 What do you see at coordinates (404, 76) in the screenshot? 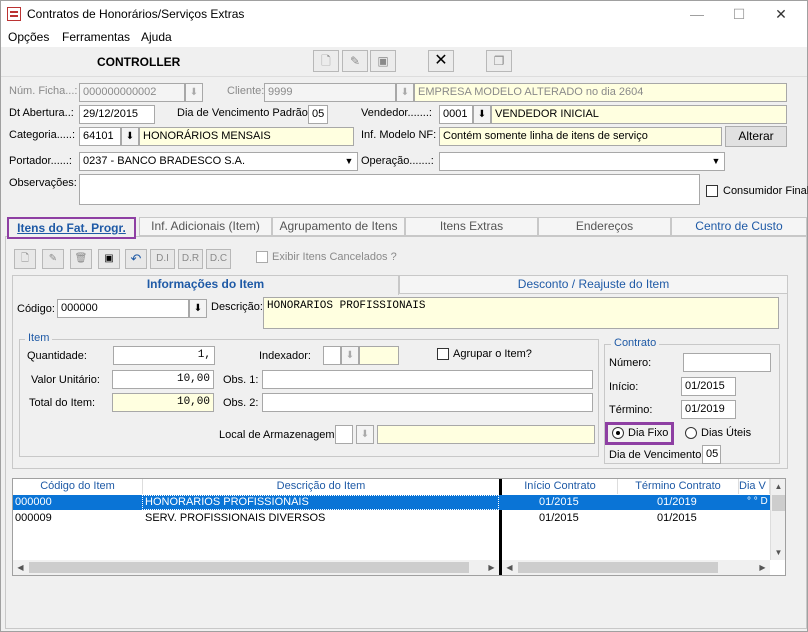
I see `toolbar-divider` at bounding box center [404, 76].